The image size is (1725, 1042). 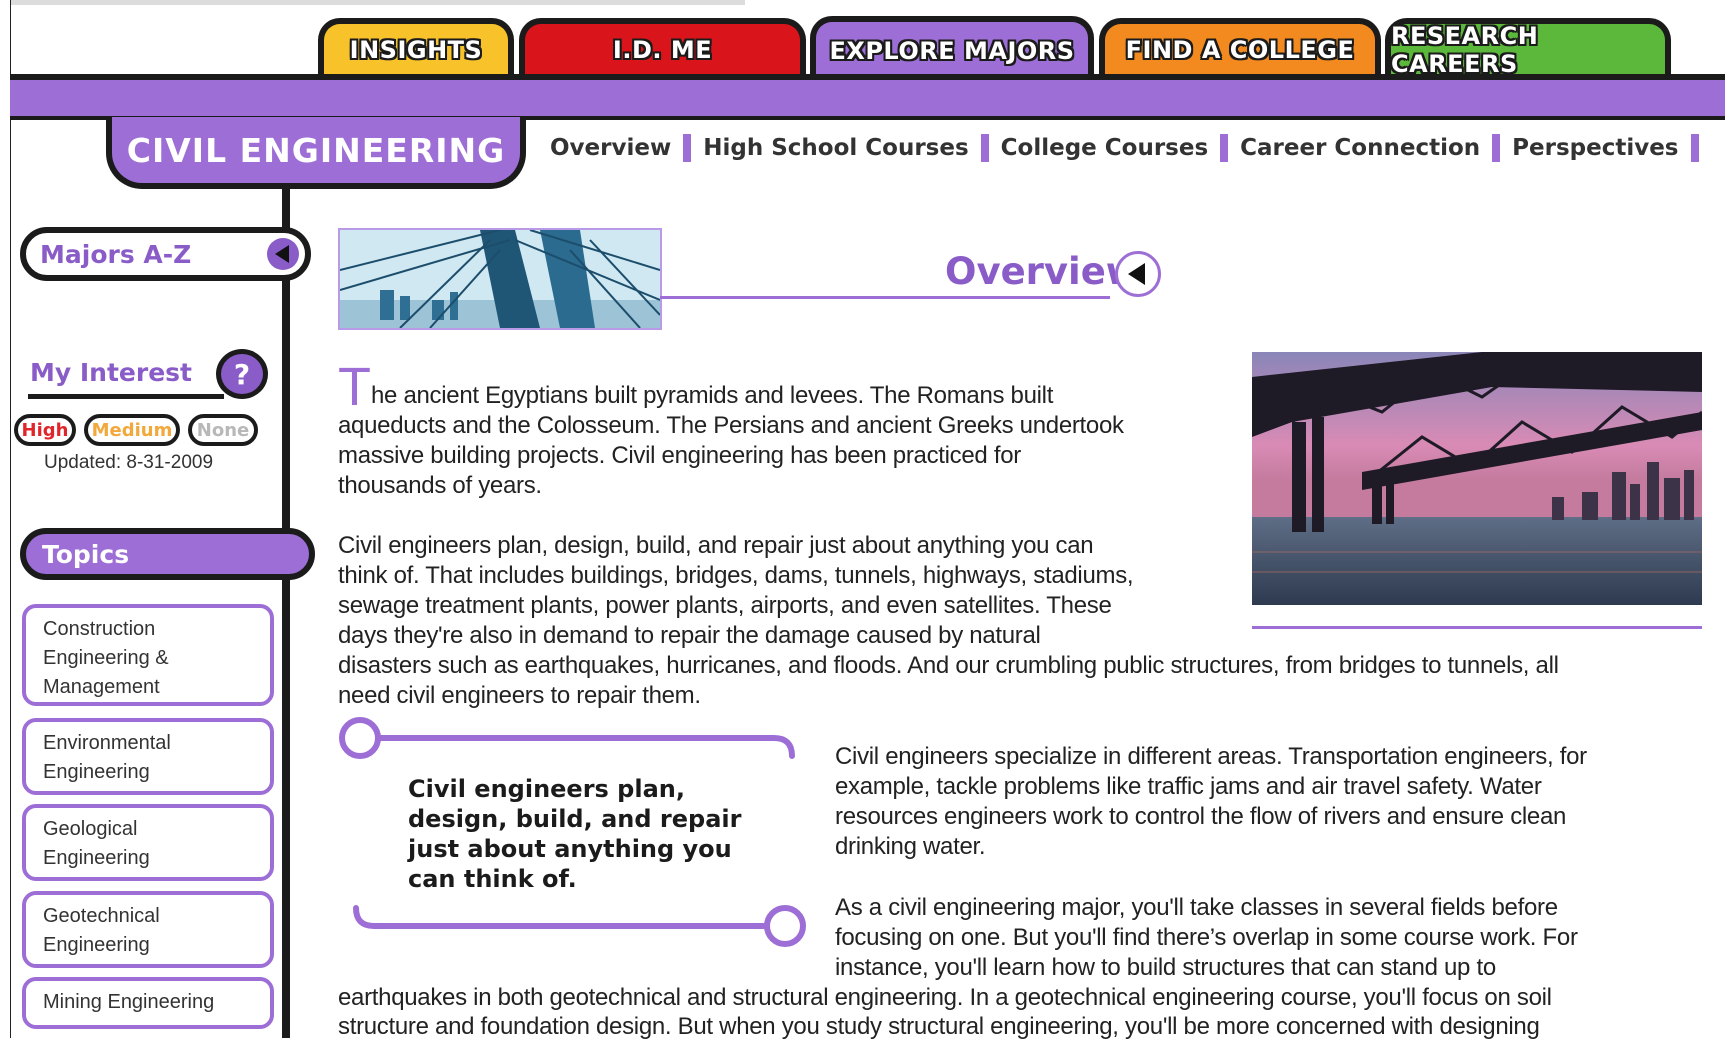 What do you see at coordinates (610, 148) in the screenshot?
I see `subnav-overview: Overview` at bounding box center [610, 148].